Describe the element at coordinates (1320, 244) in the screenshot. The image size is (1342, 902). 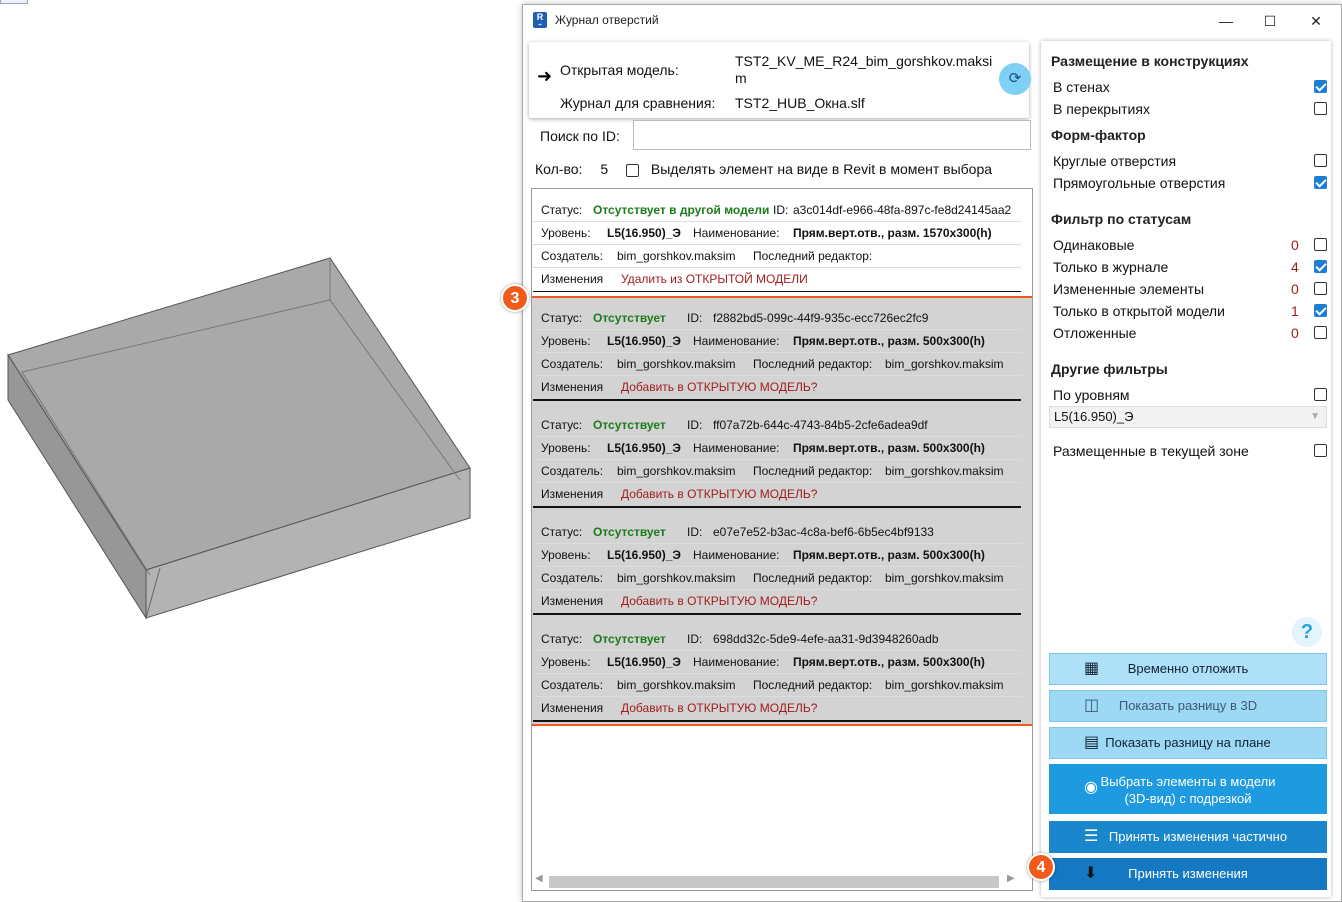
I see `status-same-checkbox` at that location.